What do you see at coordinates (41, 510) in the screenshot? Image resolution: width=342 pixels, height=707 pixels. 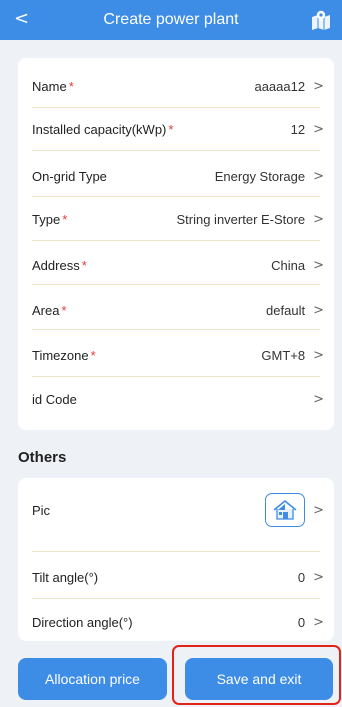 I see `pic-label: Pic` at bounding box center [41, 510].